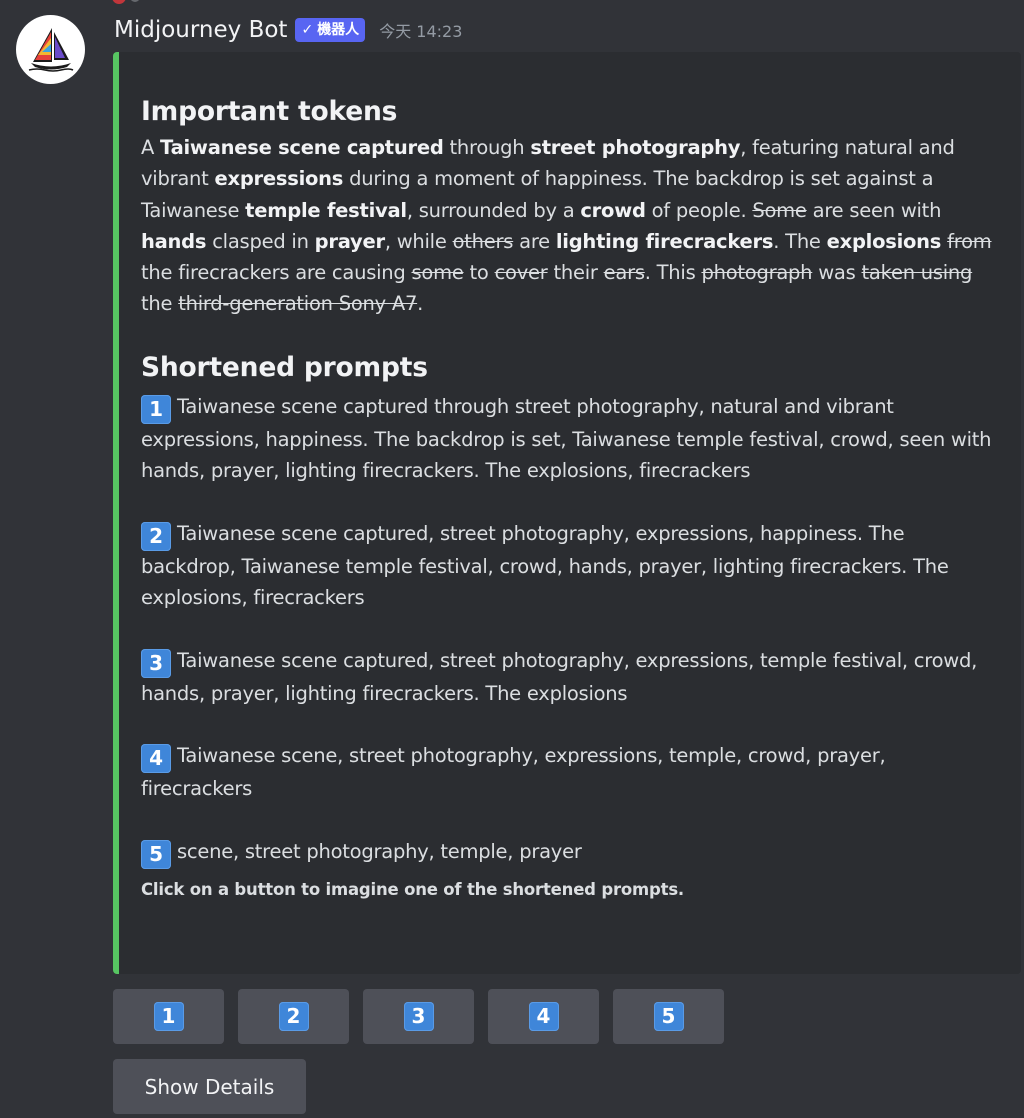 The width and height of the screenshot is (1024, 1118). I want to click on prompt-button-5: 5, so click(668, 1016).